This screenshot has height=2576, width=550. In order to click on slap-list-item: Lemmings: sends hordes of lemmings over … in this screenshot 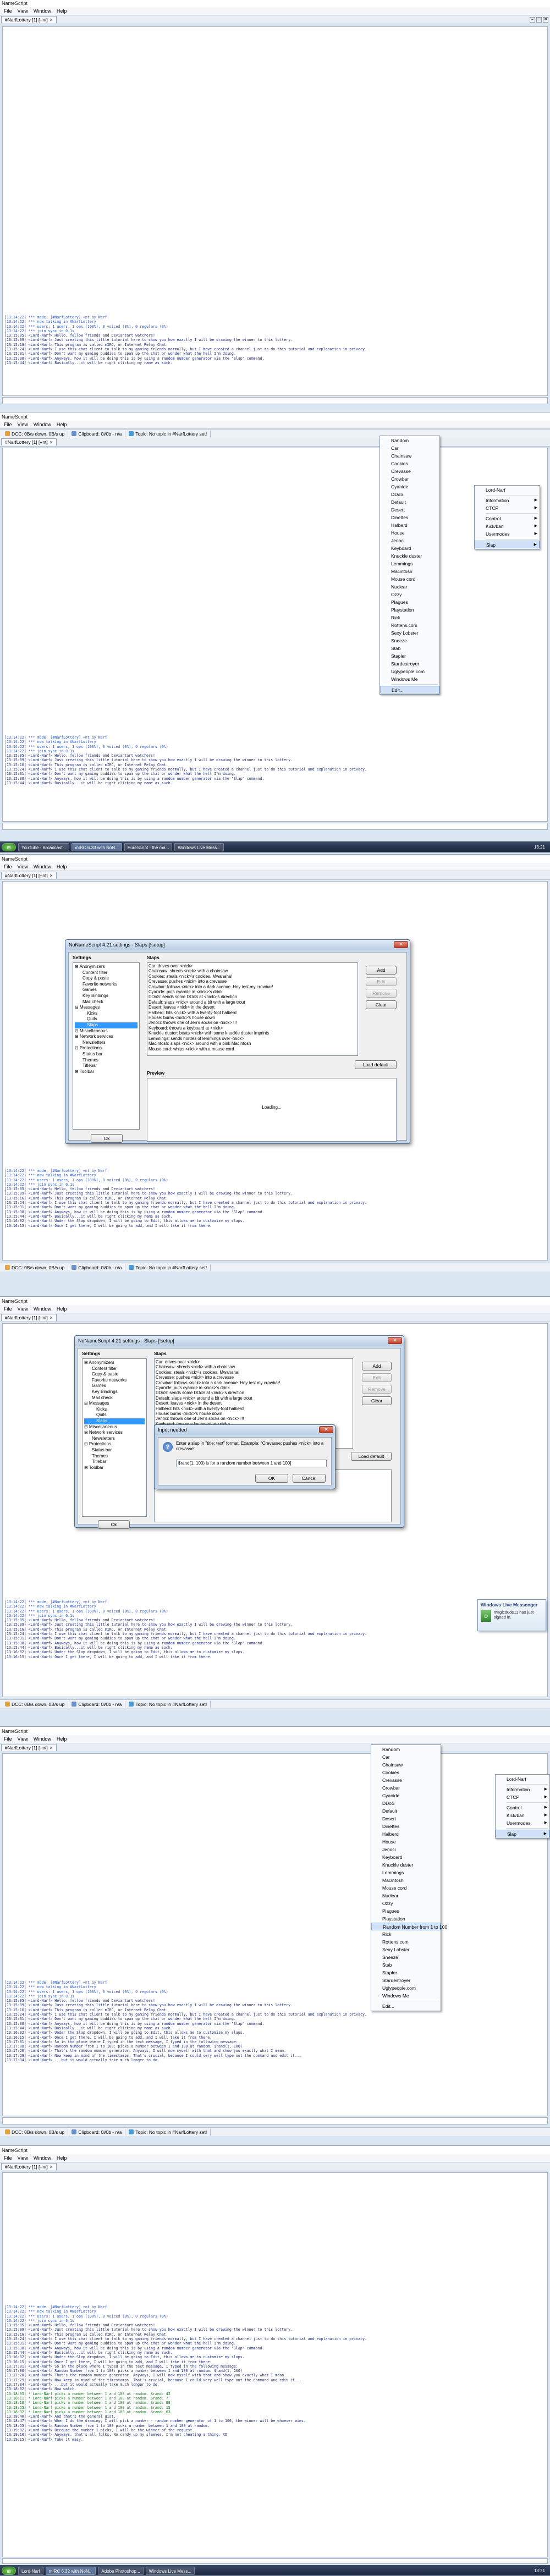, I will do `click(252, 1038)`.